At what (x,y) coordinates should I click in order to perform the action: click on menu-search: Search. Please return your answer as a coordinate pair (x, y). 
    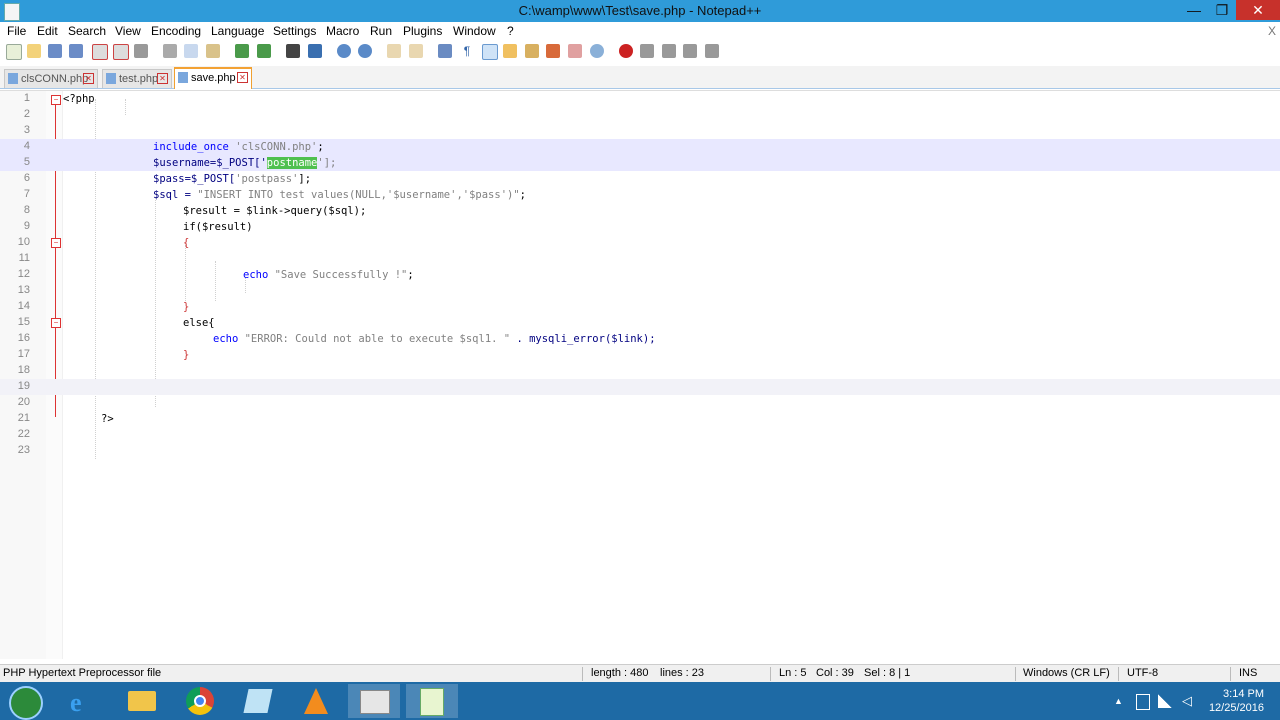
    Looking at the image, I should click on (87, 31).